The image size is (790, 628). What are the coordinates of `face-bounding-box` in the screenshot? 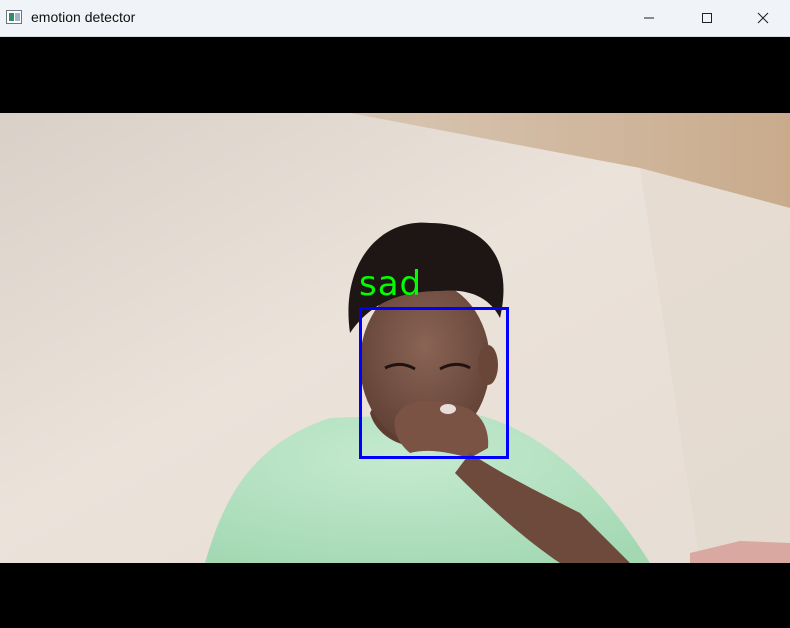 It's located at (434, 383).